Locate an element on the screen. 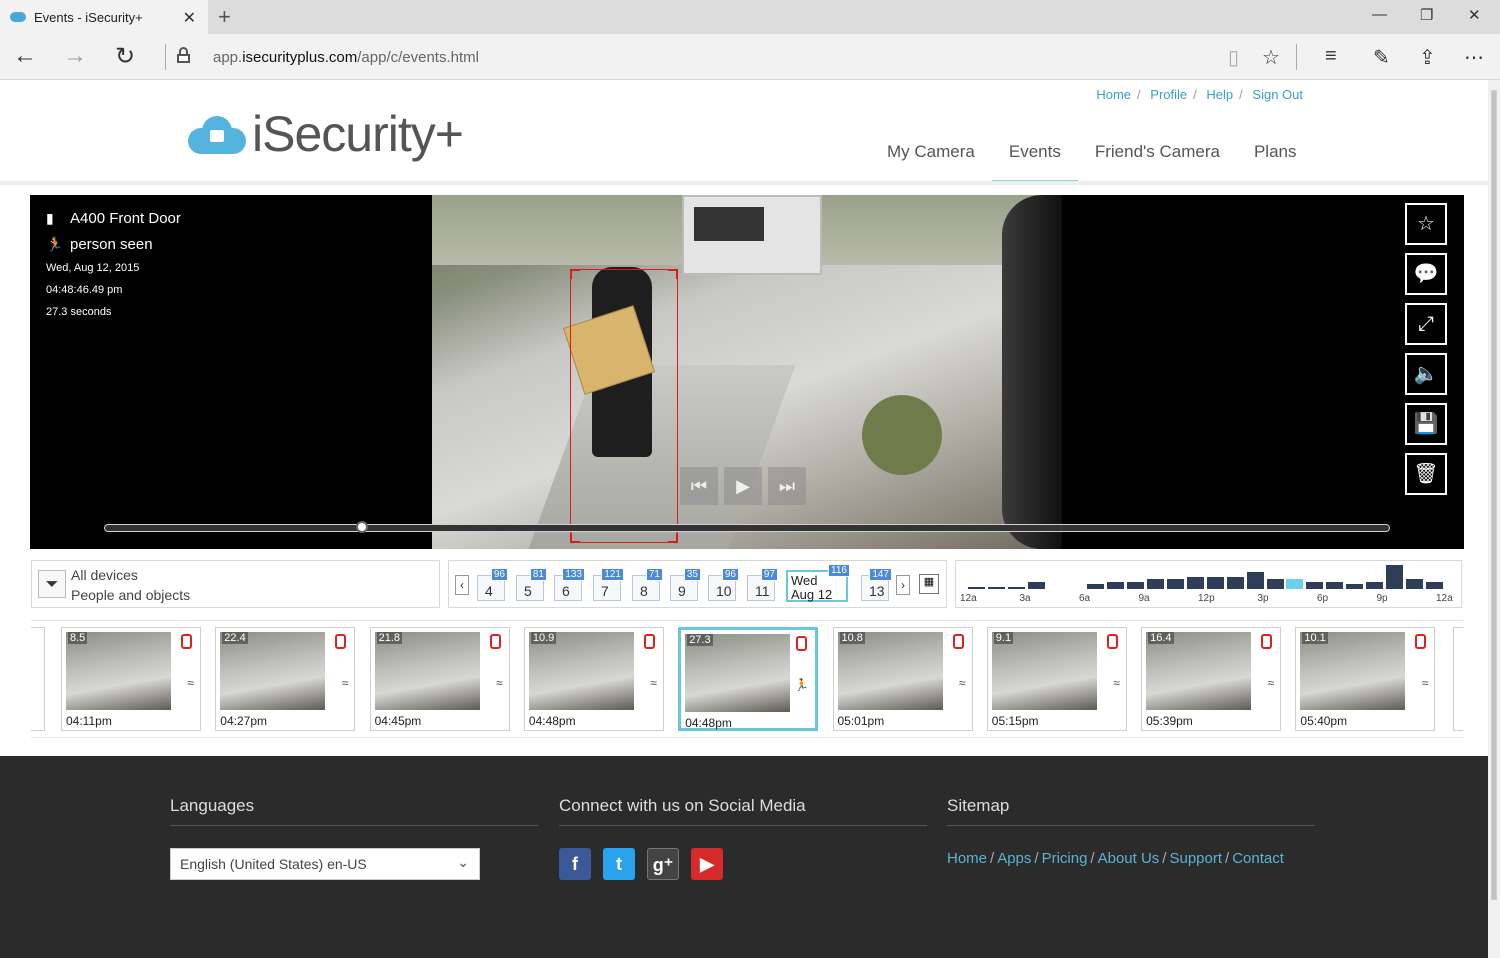 The width and height of the screenshot is (1500, 958). thumbnail-duration: 16.4 is located at coordinates (1161, 638).